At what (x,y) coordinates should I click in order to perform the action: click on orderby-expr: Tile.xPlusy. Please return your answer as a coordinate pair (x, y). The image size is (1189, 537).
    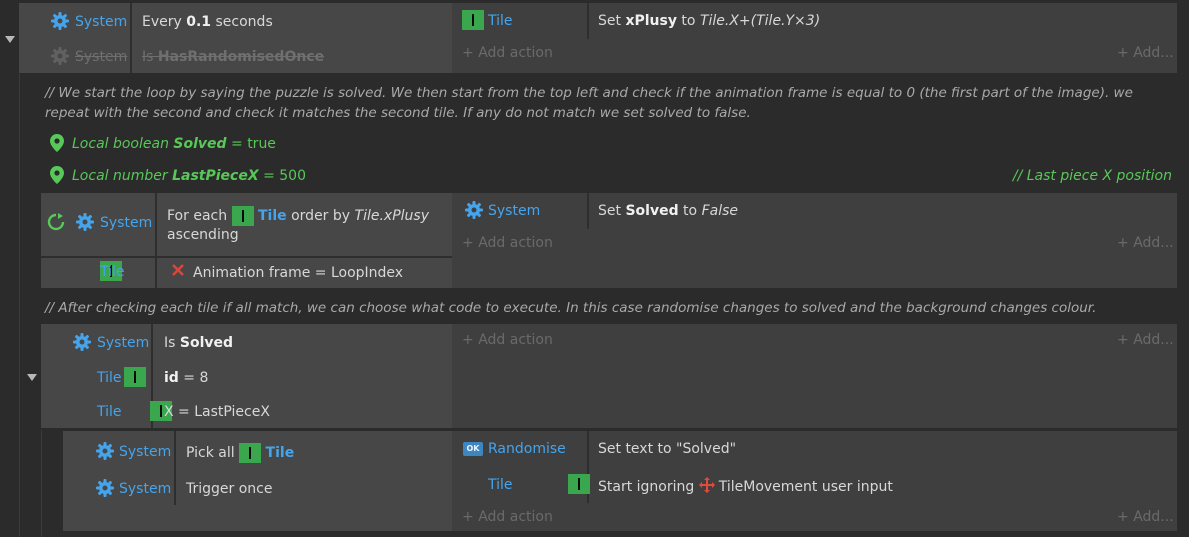
    Looking at the image, I should click on (391, 216).